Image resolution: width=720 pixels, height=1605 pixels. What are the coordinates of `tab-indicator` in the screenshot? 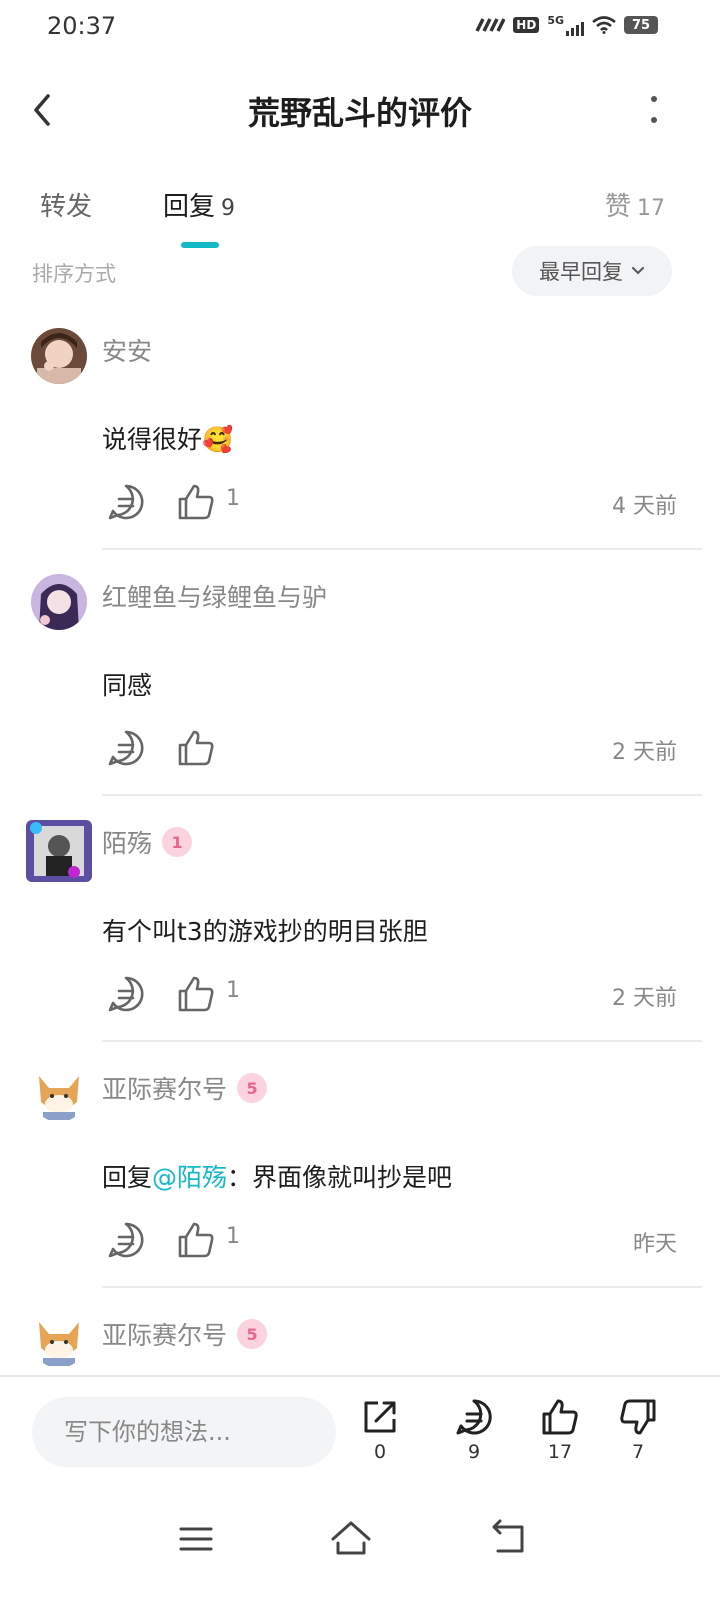 It's located at (200, 245).